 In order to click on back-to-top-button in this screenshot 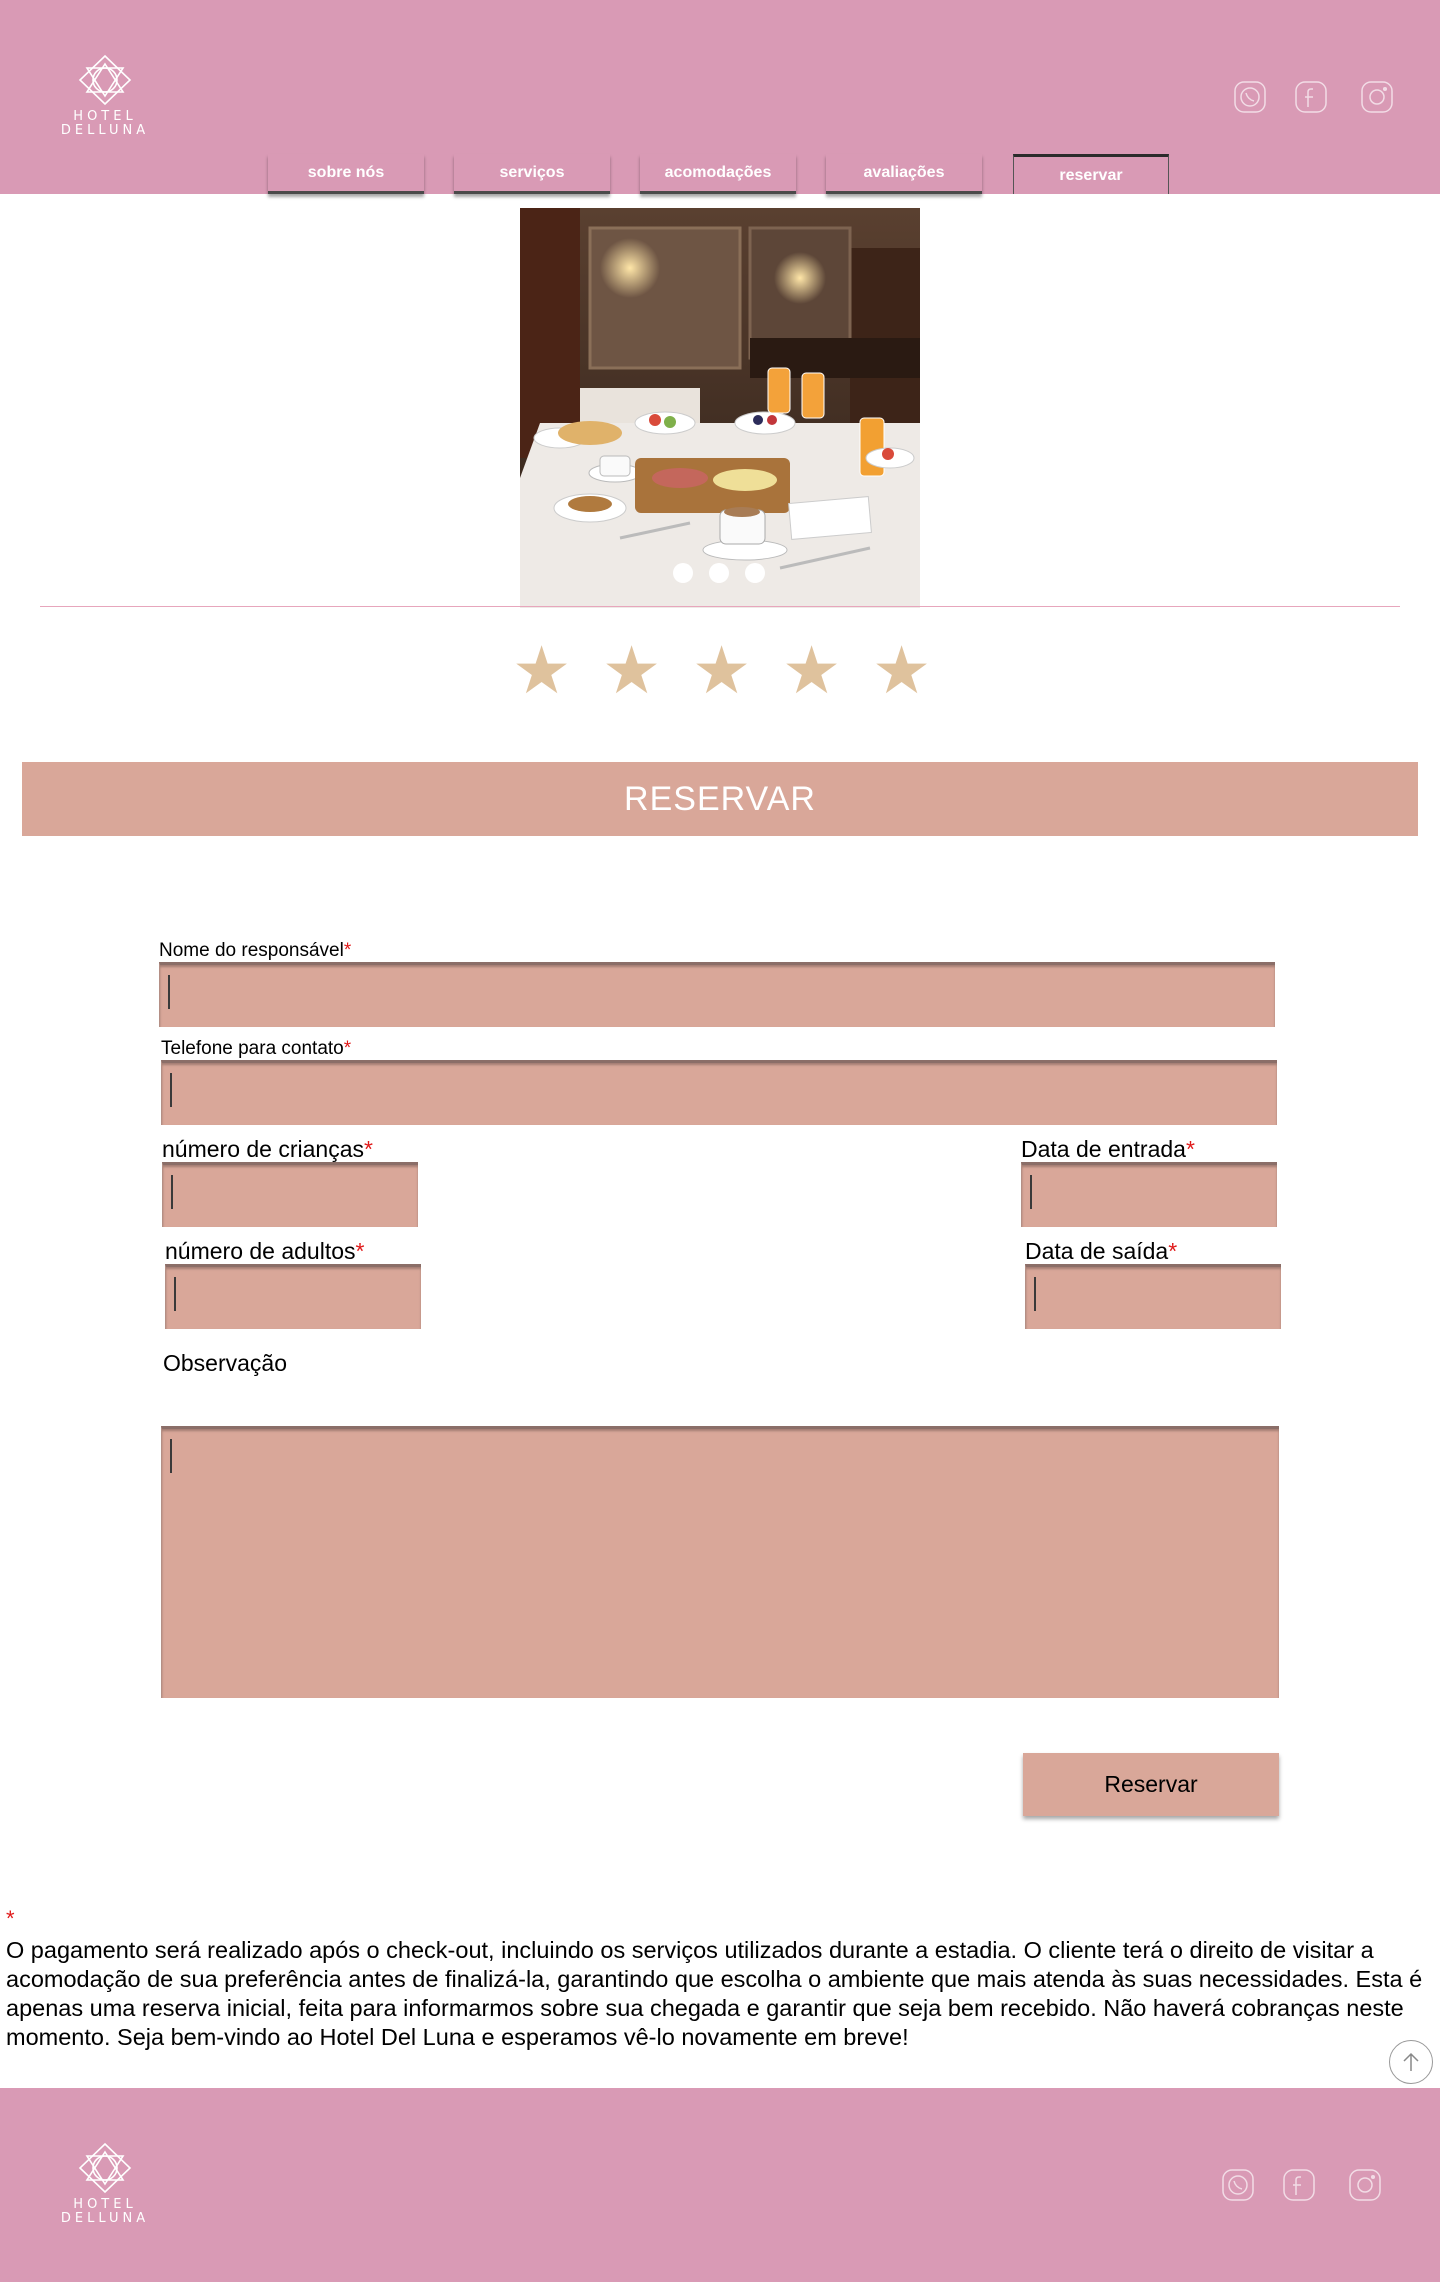, I will do `click(1411, 2062)`.